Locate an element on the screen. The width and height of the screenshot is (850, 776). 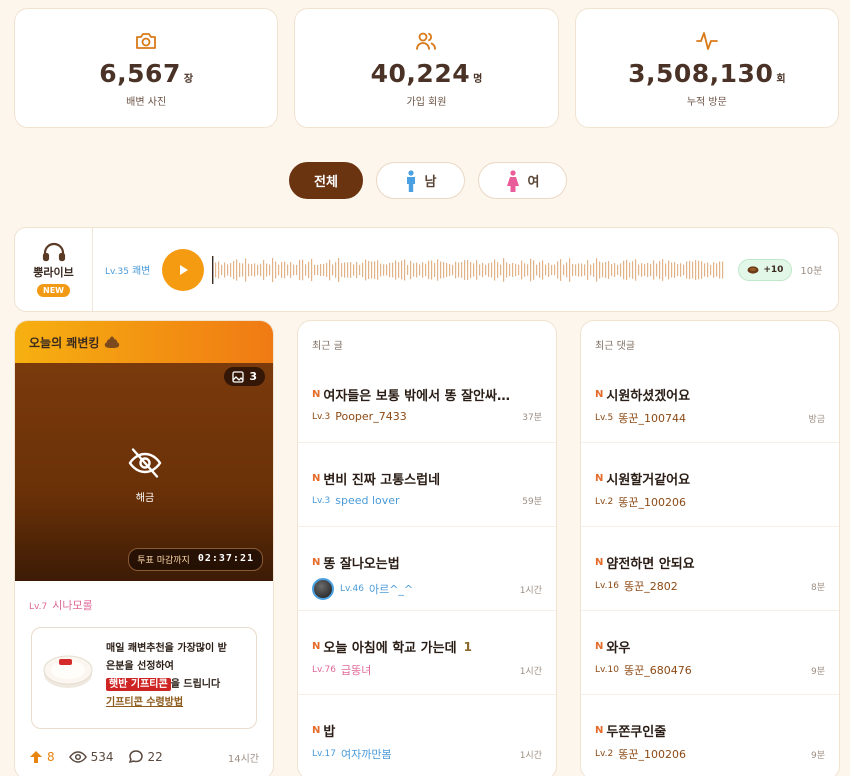
upvote-button: 8 is located at coordinates (42, 757).